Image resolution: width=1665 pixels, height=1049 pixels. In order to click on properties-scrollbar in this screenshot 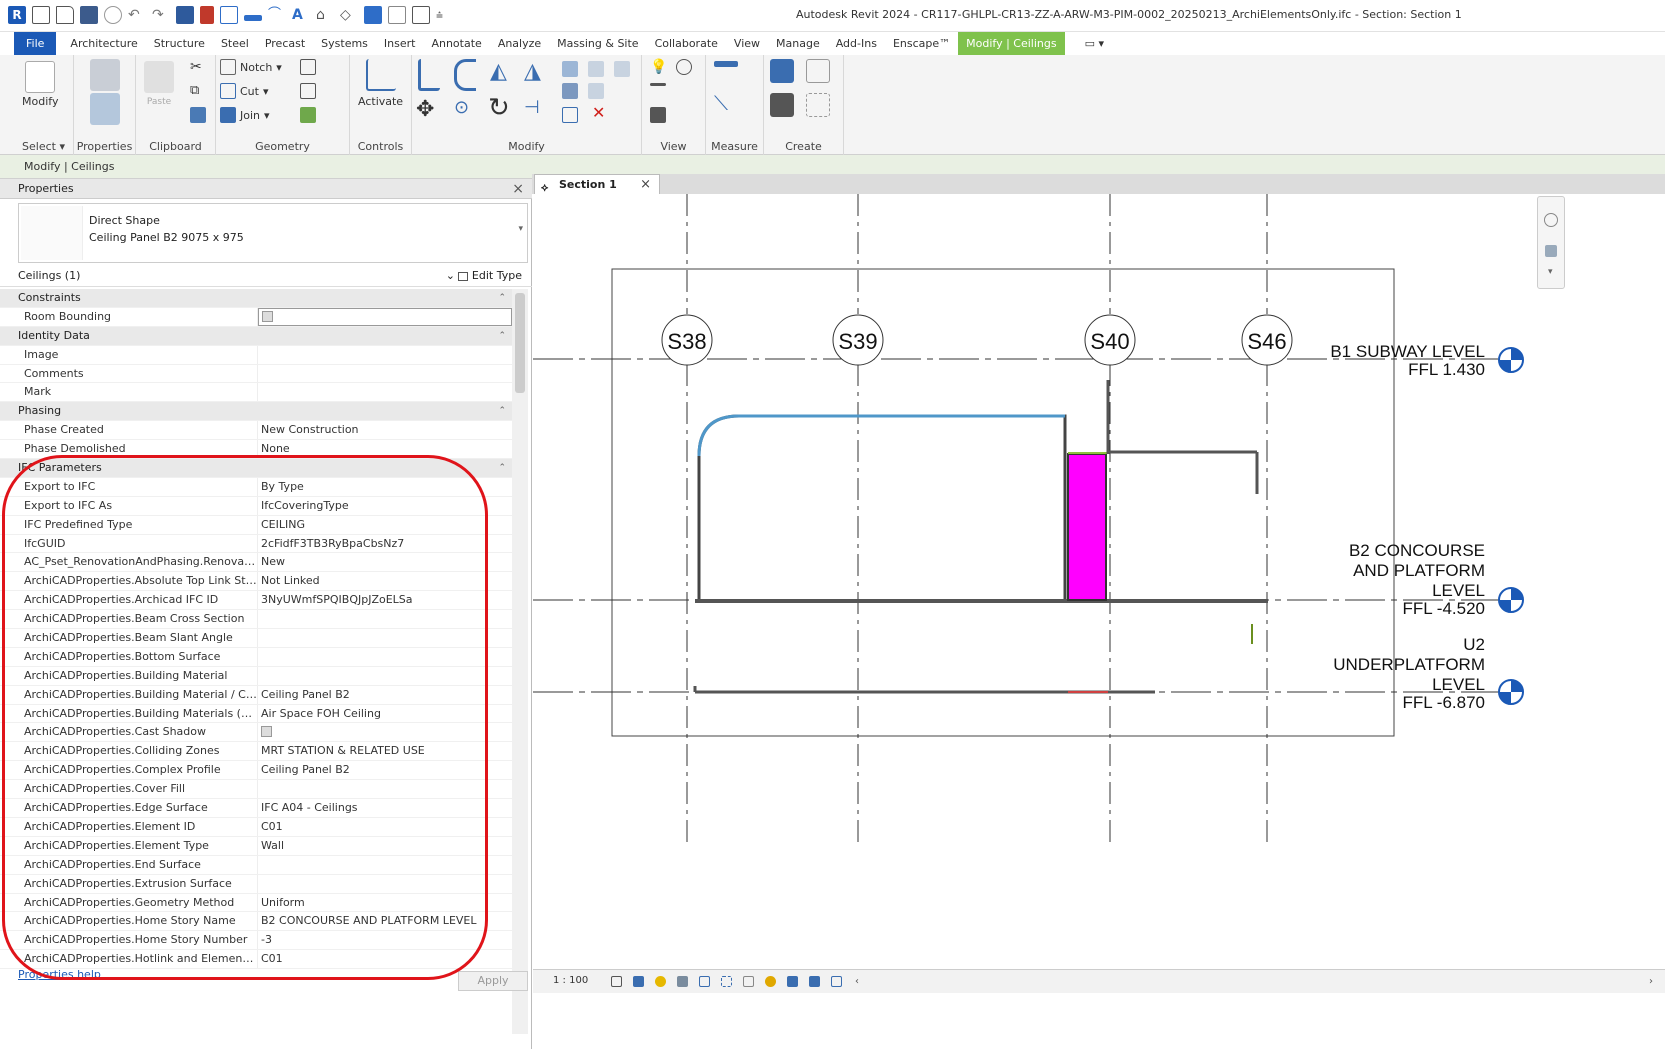, I will do `click(520, 661)`.